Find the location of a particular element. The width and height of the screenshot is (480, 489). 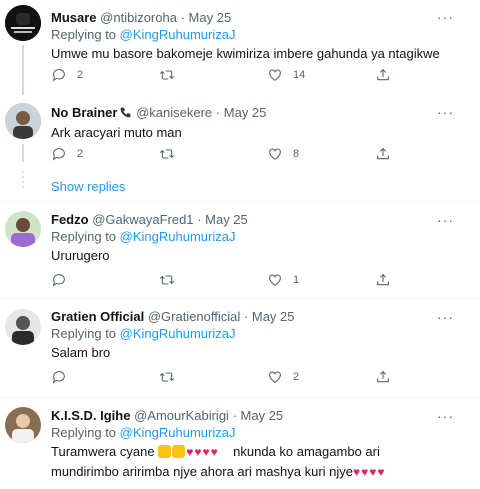

display-name: Fedzo is located at coordinates (70, 219).